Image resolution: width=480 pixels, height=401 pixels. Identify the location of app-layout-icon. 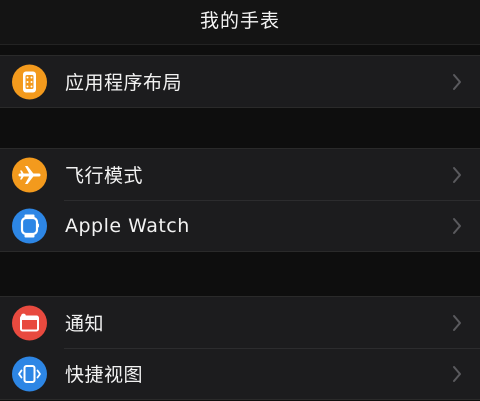
(29, 81).